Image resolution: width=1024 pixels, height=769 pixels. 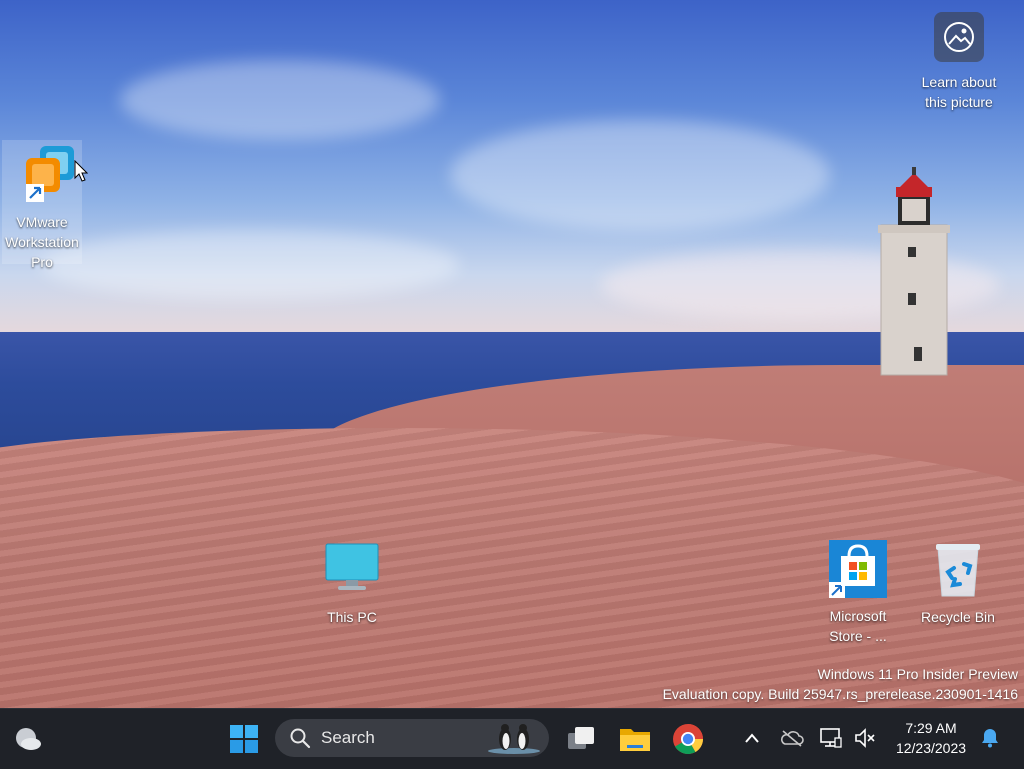 I want to click on search-placeholder: Search, so click(x=348, y=737).